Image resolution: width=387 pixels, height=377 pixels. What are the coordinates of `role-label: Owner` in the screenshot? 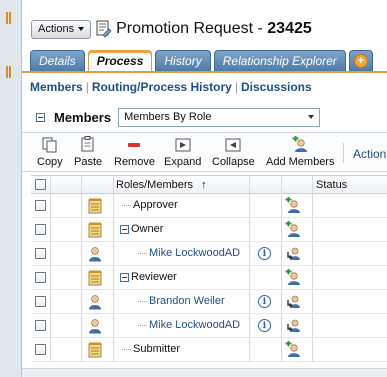 It's located at (147, 229).